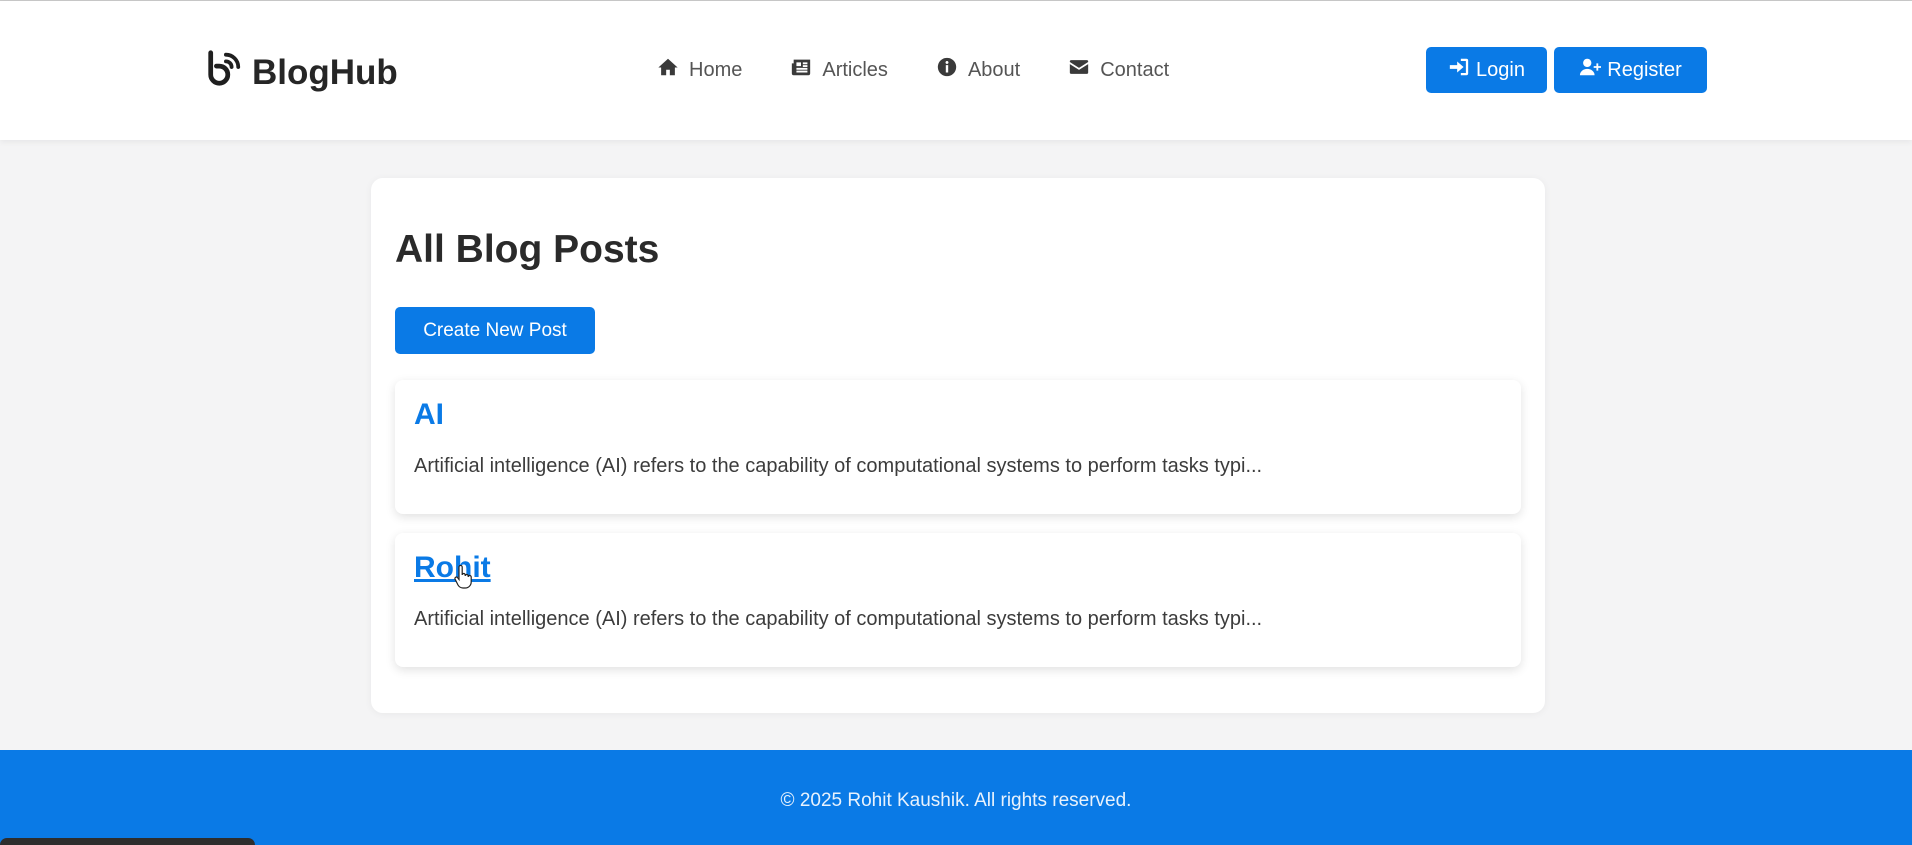 The image size is (1912, 845). What do you see at coordinates (1590, 70) in the screenshot?
I see `user-plus-icon` at bounding box center [1590, 70].